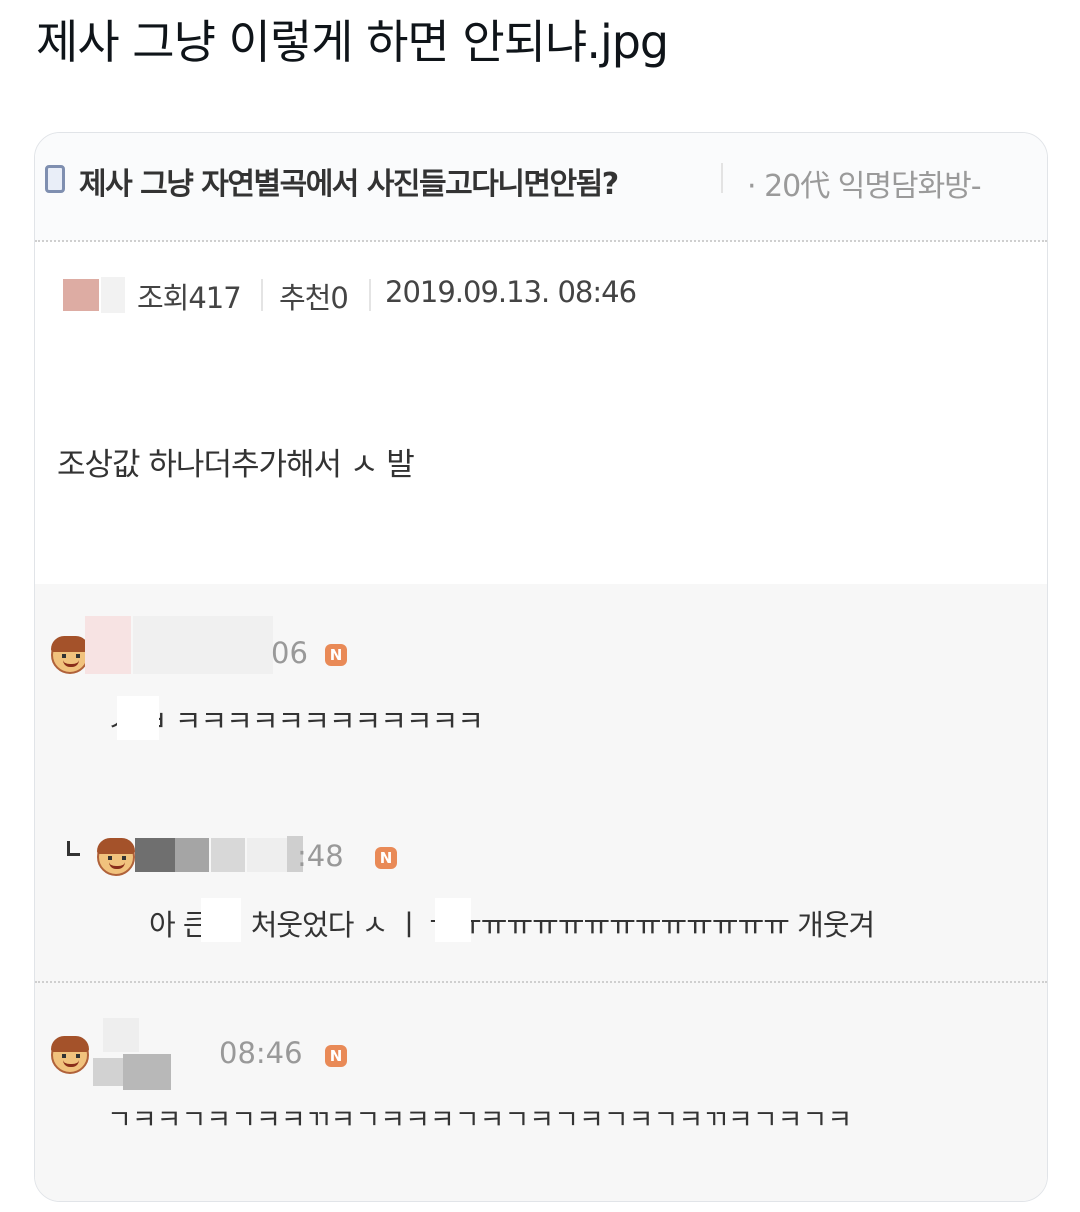  Describe the element at coordinates (314, 298) in the screenshot. I see `like-count: 추천0` at that location.